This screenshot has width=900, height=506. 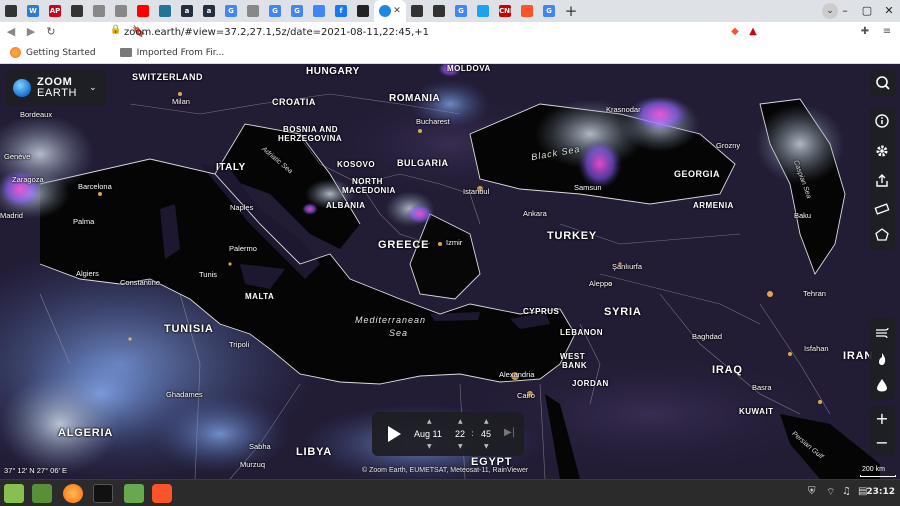 What do you see at coordinates (572, 236) in the screenshot?
I see `label-turkey: TURKEY` at bounding box center [572, 236].